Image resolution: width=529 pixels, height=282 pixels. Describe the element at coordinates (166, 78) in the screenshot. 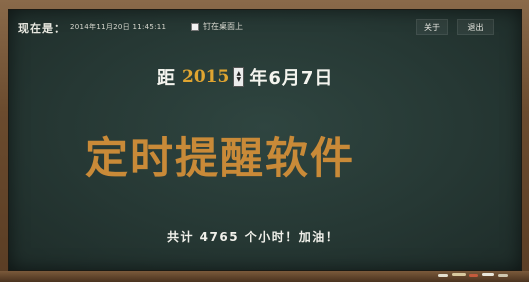

I see `deadline-prefix: 距` at that location.